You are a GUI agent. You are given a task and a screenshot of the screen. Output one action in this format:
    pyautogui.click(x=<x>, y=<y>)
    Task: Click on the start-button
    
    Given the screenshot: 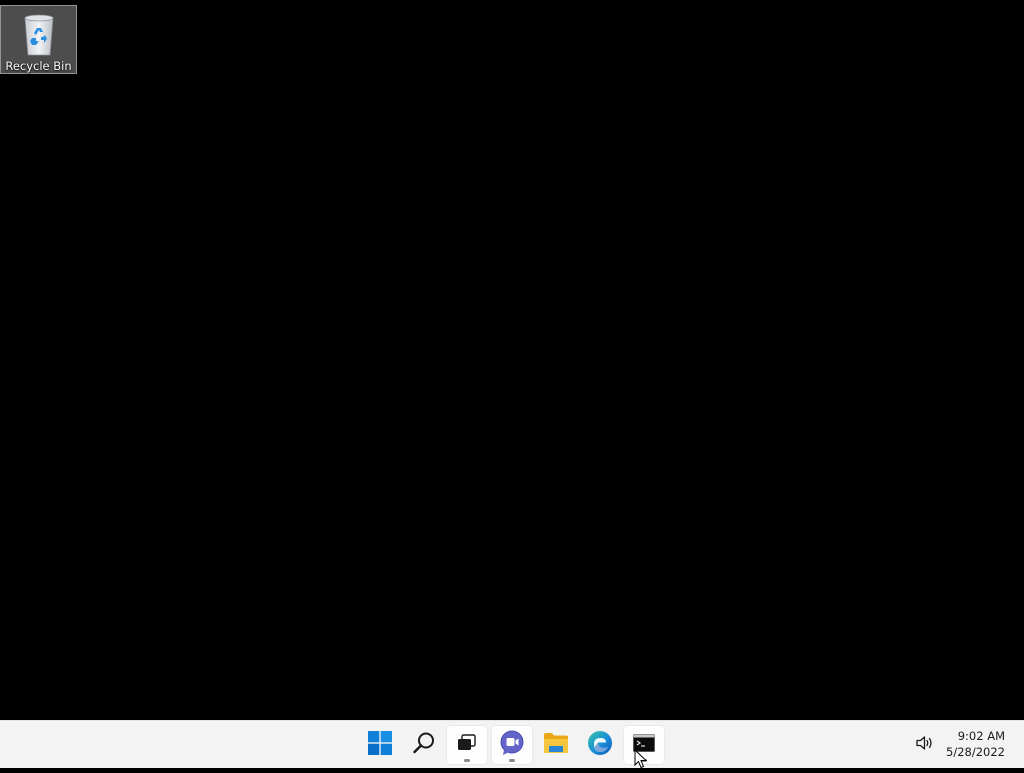 What is the action you would take?
    pyautogui.click(x=380, y=745)
    